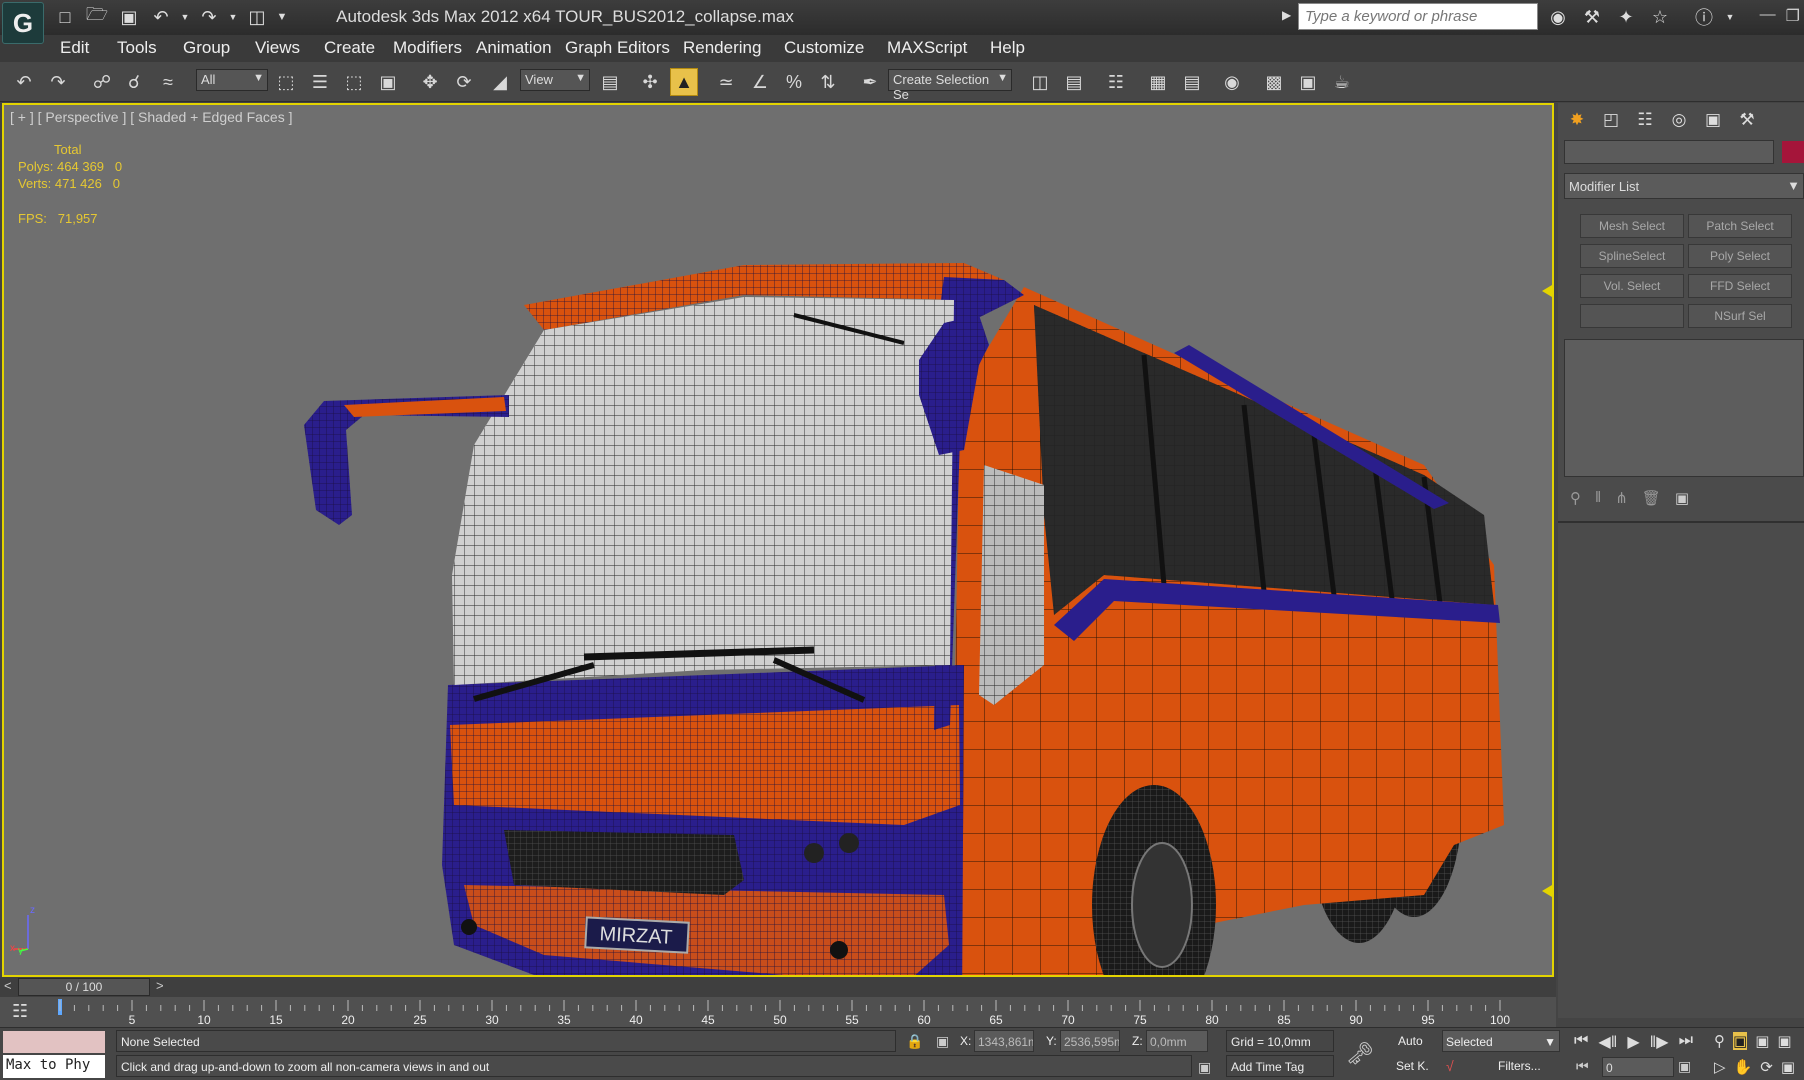  Describe the element at coordinates (1280, 1066) in the screenshot. I see `add-time-tag-button: Add Time Tag` at that location.